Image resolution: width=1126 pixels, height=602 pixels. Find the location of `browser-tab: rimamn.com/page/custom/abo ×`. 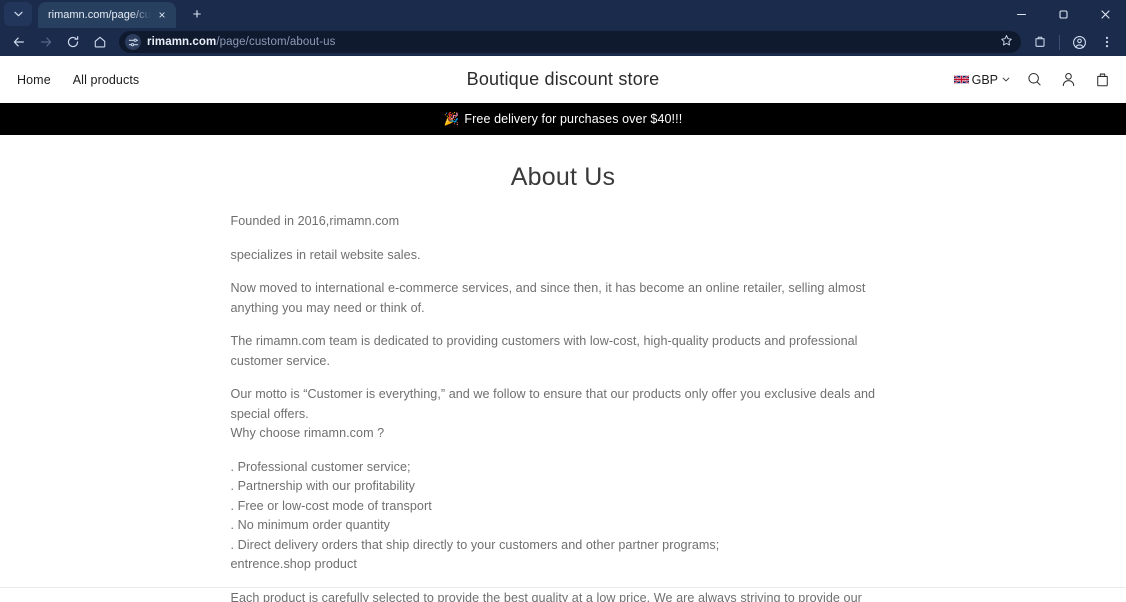

browser-tab: rimamn.com/page/custom/abo × is located at coordinates (107, 15).